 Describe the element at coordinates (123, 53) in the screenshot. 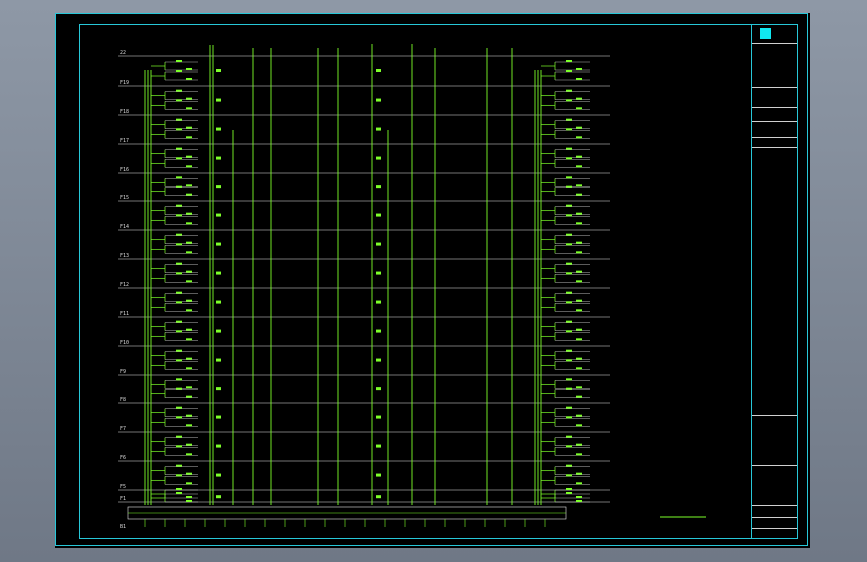

I see `floor-label: 22` at that location.